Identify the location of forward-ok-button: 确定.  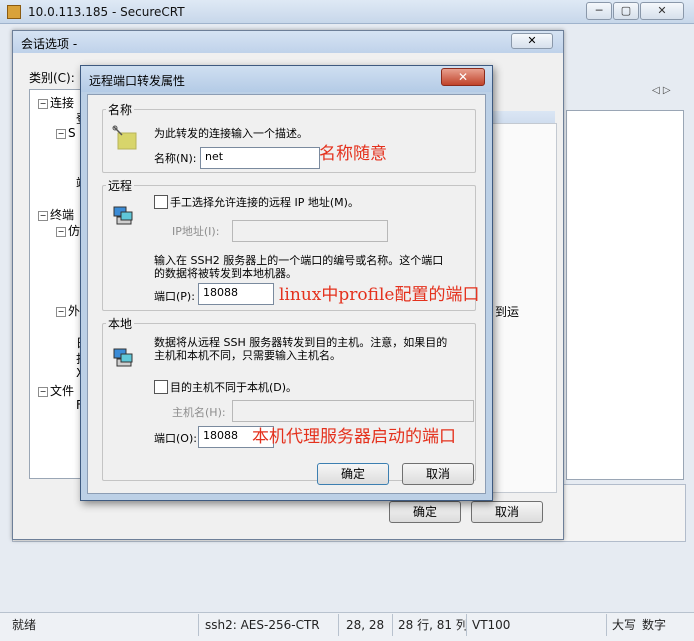
(353, 474).